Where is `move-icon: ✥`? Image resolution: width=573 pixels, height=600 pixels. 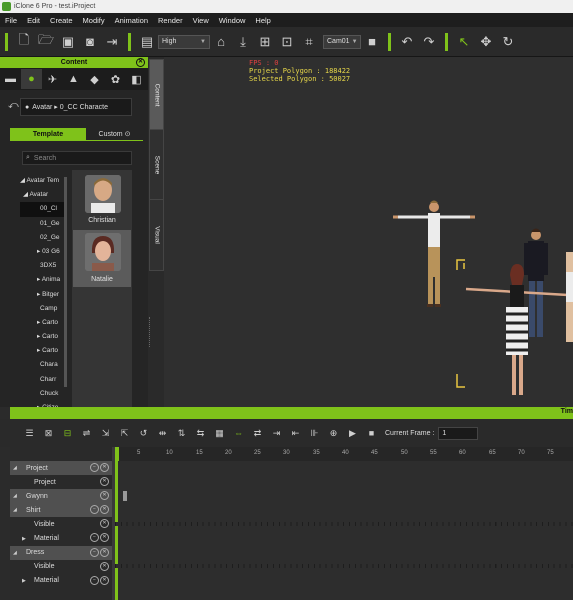 move-icon: ✥ is located at coordinates (486, 42).